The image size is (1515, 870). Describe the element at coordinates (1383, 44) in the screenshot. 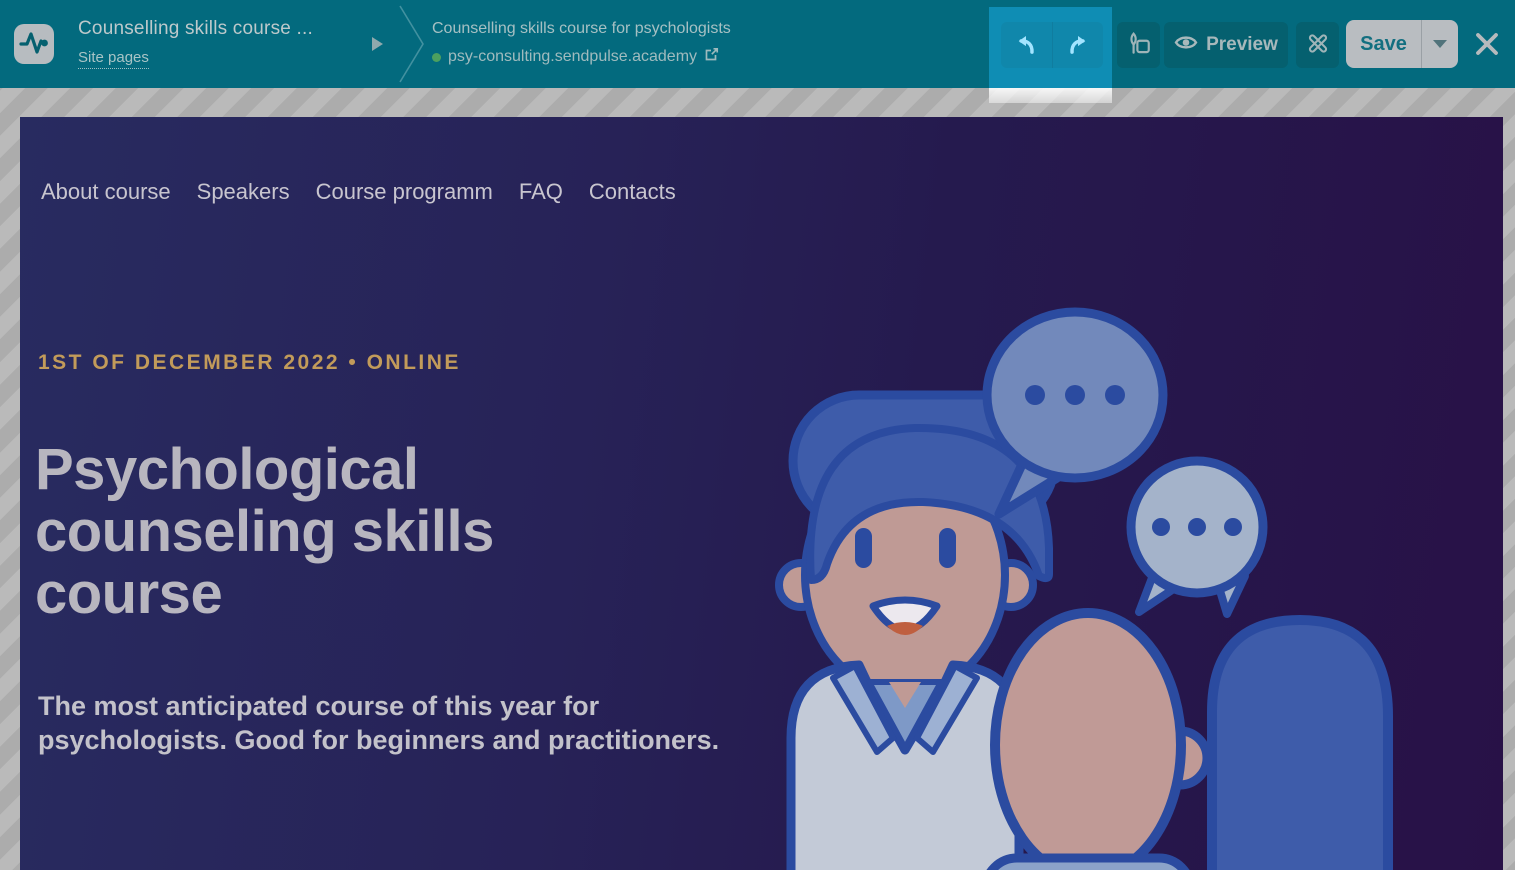

I see `save-button: Save` at that location.